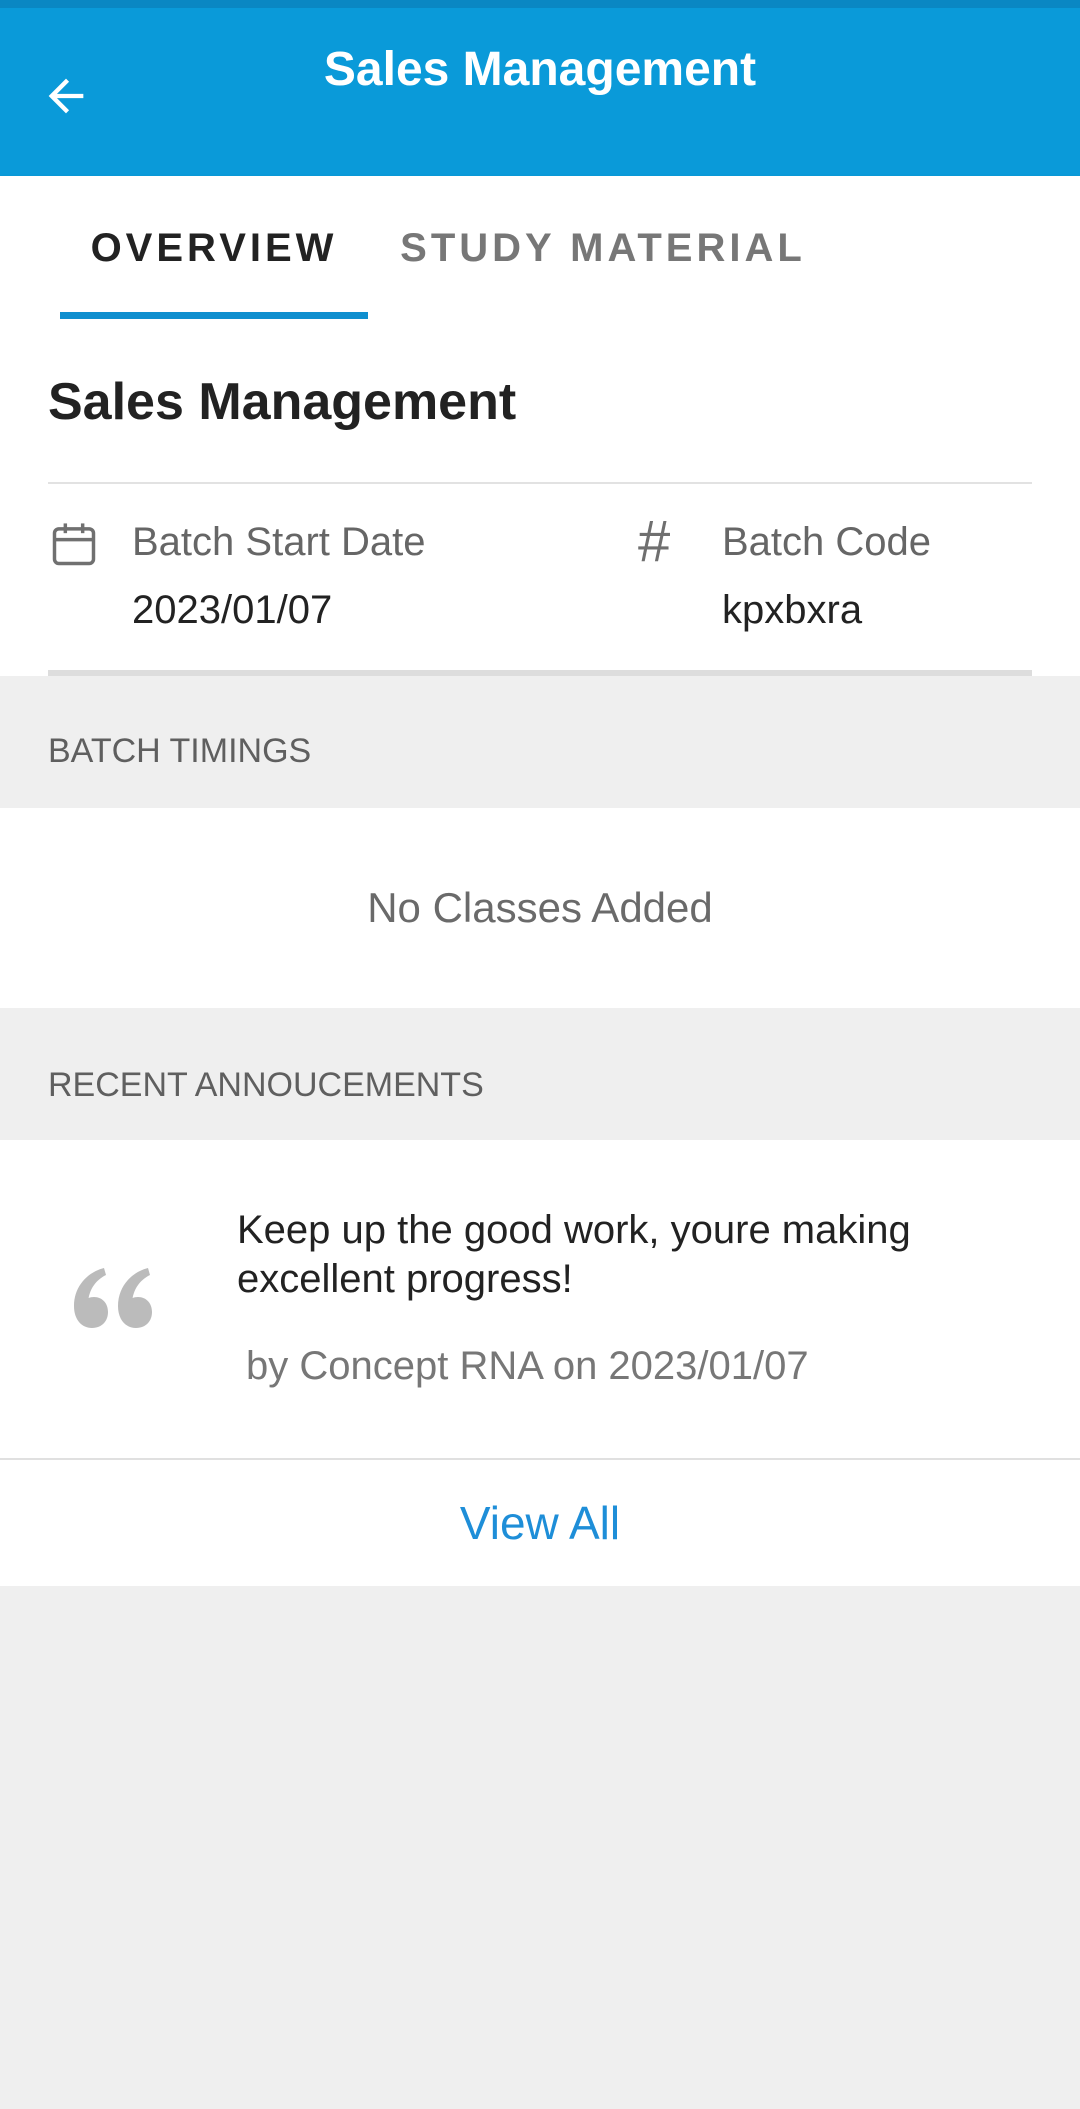 Image resolution: width=1080 pixels, height=2109 pixels. What do you see at coordinates (540, 743) in the screenshot?
I see `batch-timings-header: BATCH TIMINGS` at bounding box center [540, 743].